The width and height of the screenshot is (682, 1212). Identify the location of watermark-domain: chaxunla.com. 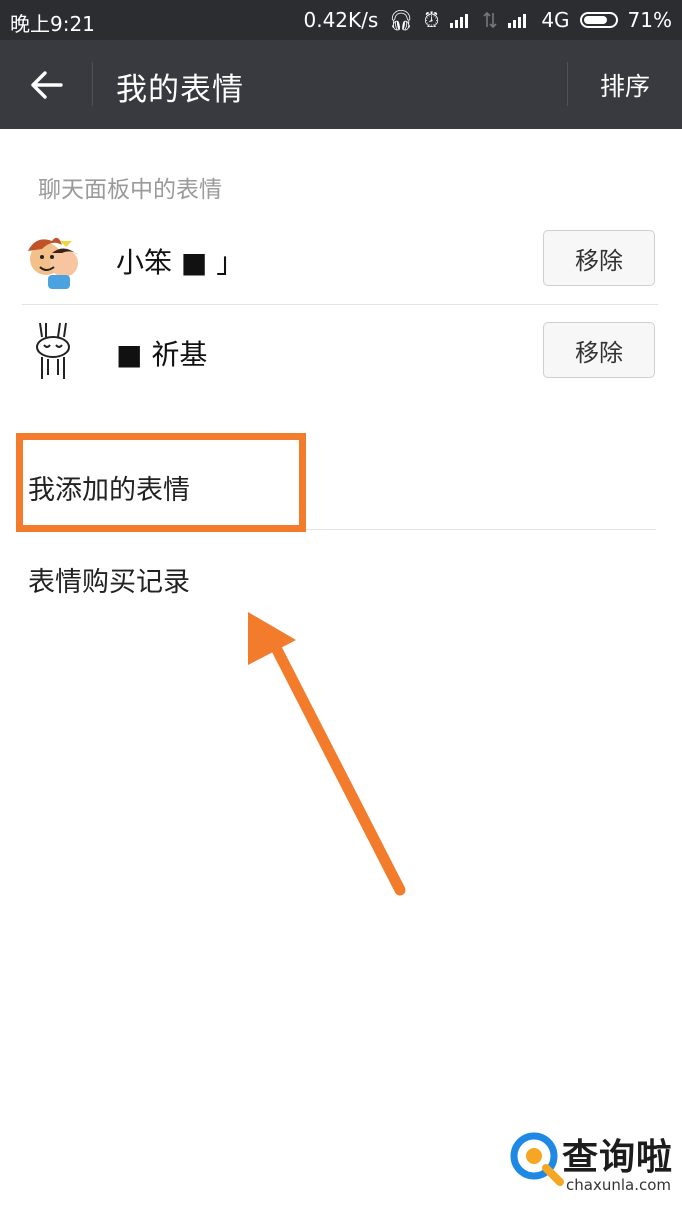
(618, 1185).